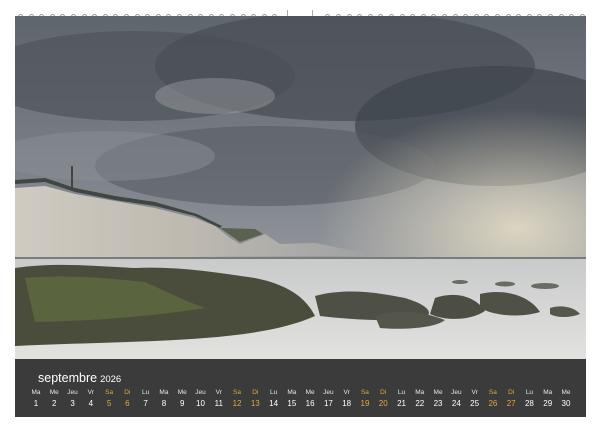 Image resolution: width=600 pixels, height=432 pixels. Describe the element at coordinates (255, 403) in the screenshot. I see `day-number: 13` at that location.